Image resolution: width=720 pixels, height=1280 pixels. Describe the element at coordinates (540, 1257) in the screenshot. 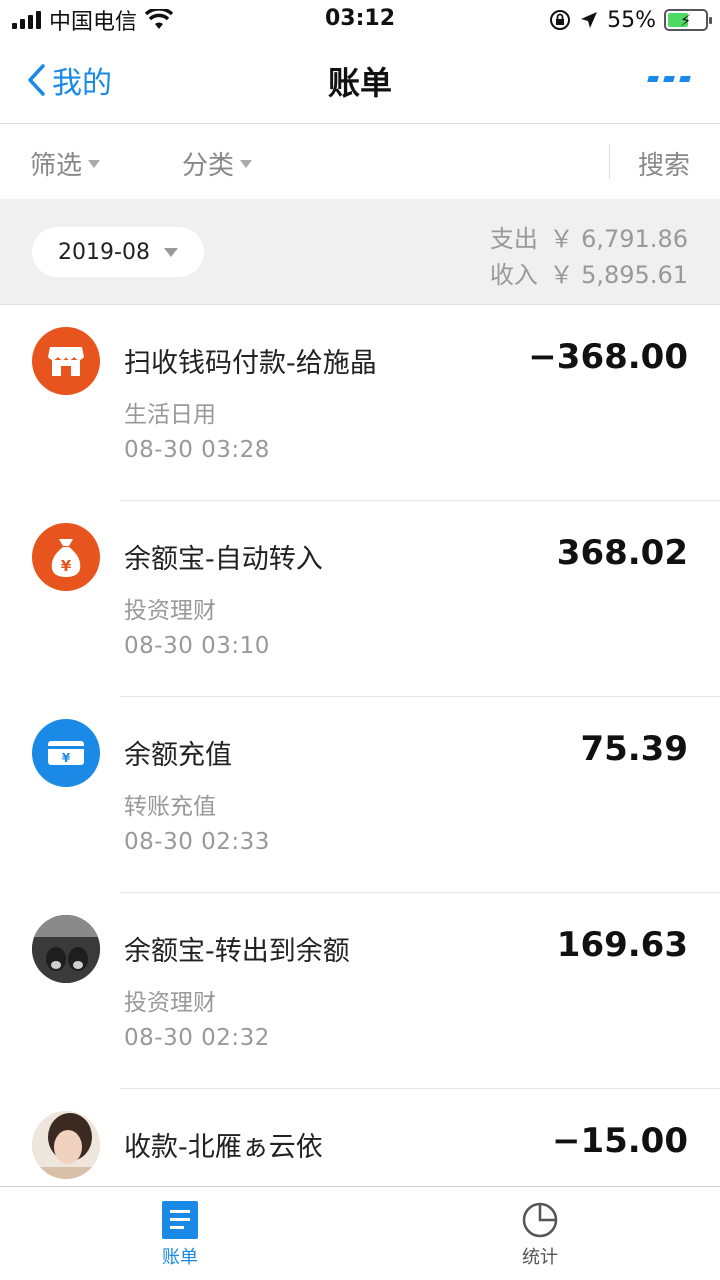

I see `tab-label: 统计` at that location.